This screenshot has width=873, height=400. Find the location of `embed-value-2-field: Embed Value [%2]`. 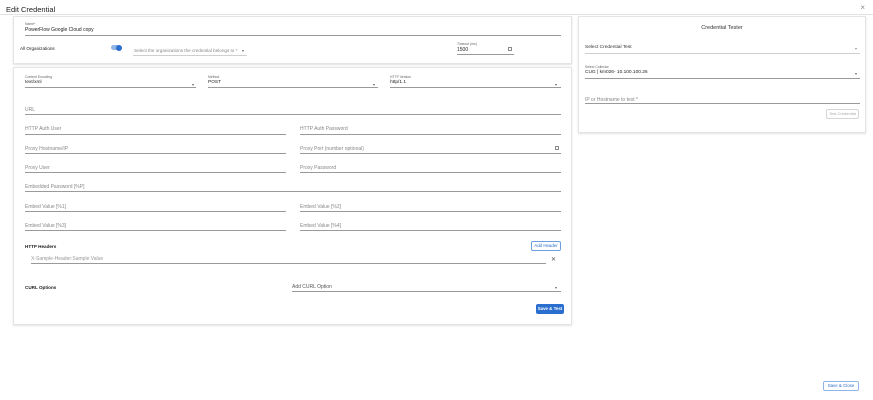

embed-value-2-field: Embed Value [%2] is located at coordinates (320, 207).